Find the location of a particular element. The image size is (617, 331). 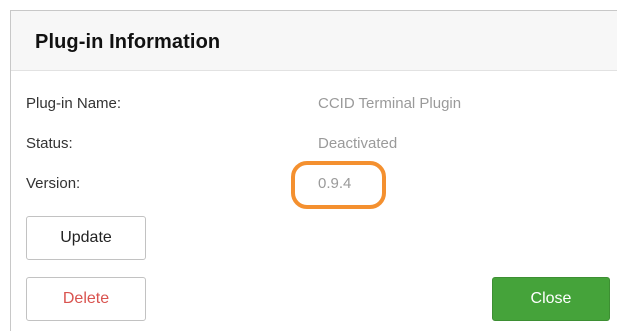

plugin-name-label: Plug-in Name: is located at coordinates (74, 103).